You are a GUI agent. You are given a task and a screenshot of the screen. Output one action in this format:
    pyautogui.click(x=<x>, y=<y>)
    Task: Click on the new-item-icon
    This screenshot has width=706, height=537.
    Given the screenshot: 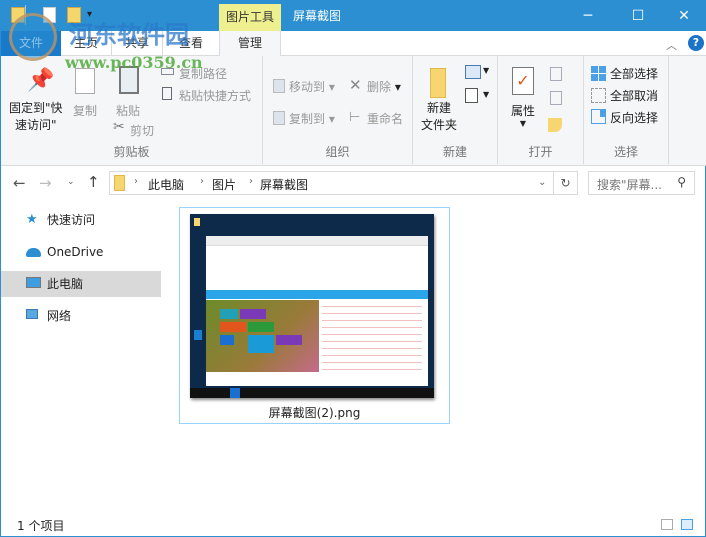 What is the action you would take?
    pyautogui.click(x=473, y=72)
    